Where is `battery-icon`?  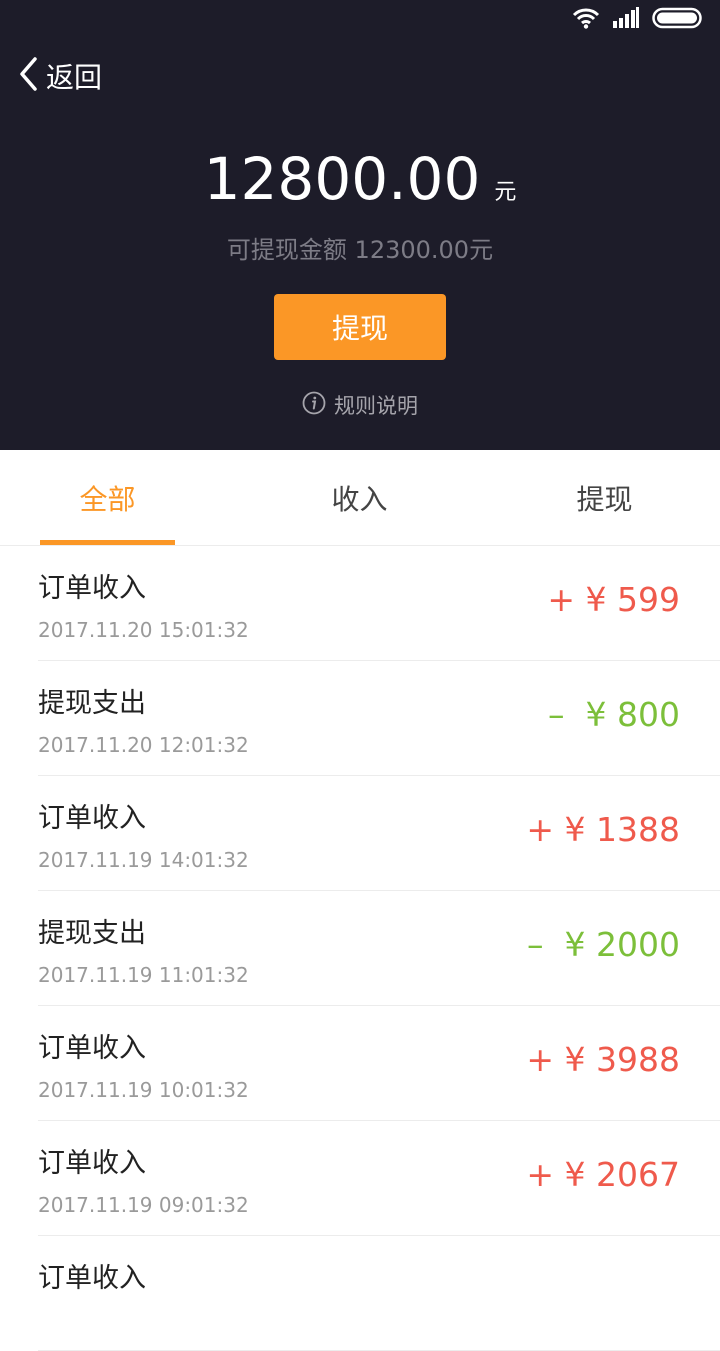 battery-icon is located at coordinates (678, 20).